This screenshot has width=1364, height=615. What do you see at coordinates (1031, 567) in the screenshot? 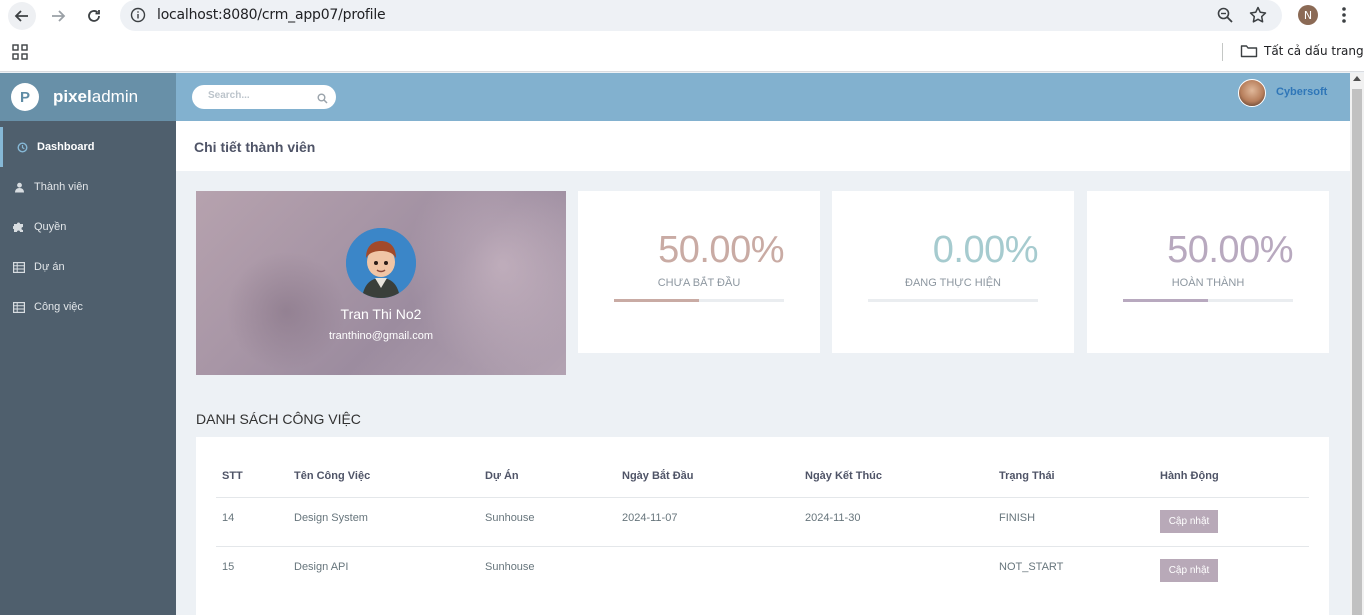
I see `cell-status: NOT_START` at bounding box center [1031, 567].